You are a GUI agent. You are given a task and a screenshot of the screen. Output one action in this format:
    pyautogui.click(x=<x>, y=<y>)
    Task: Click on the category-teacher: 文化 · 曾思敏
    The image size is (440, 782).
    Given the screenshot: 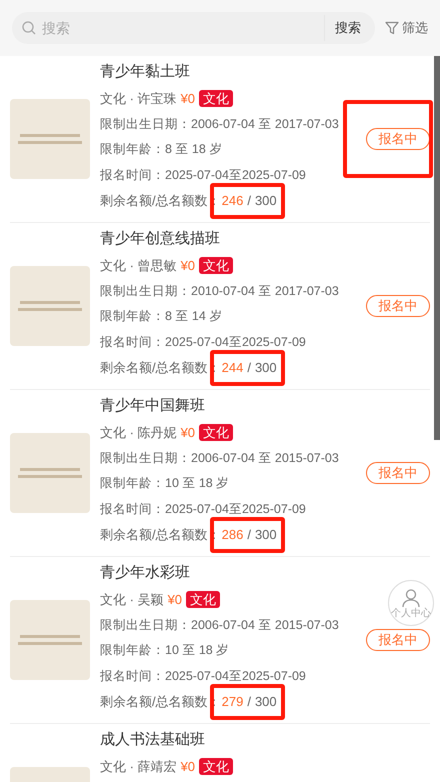 What is the action you would take?
    pyautogui.click(x=138, y=266)
    